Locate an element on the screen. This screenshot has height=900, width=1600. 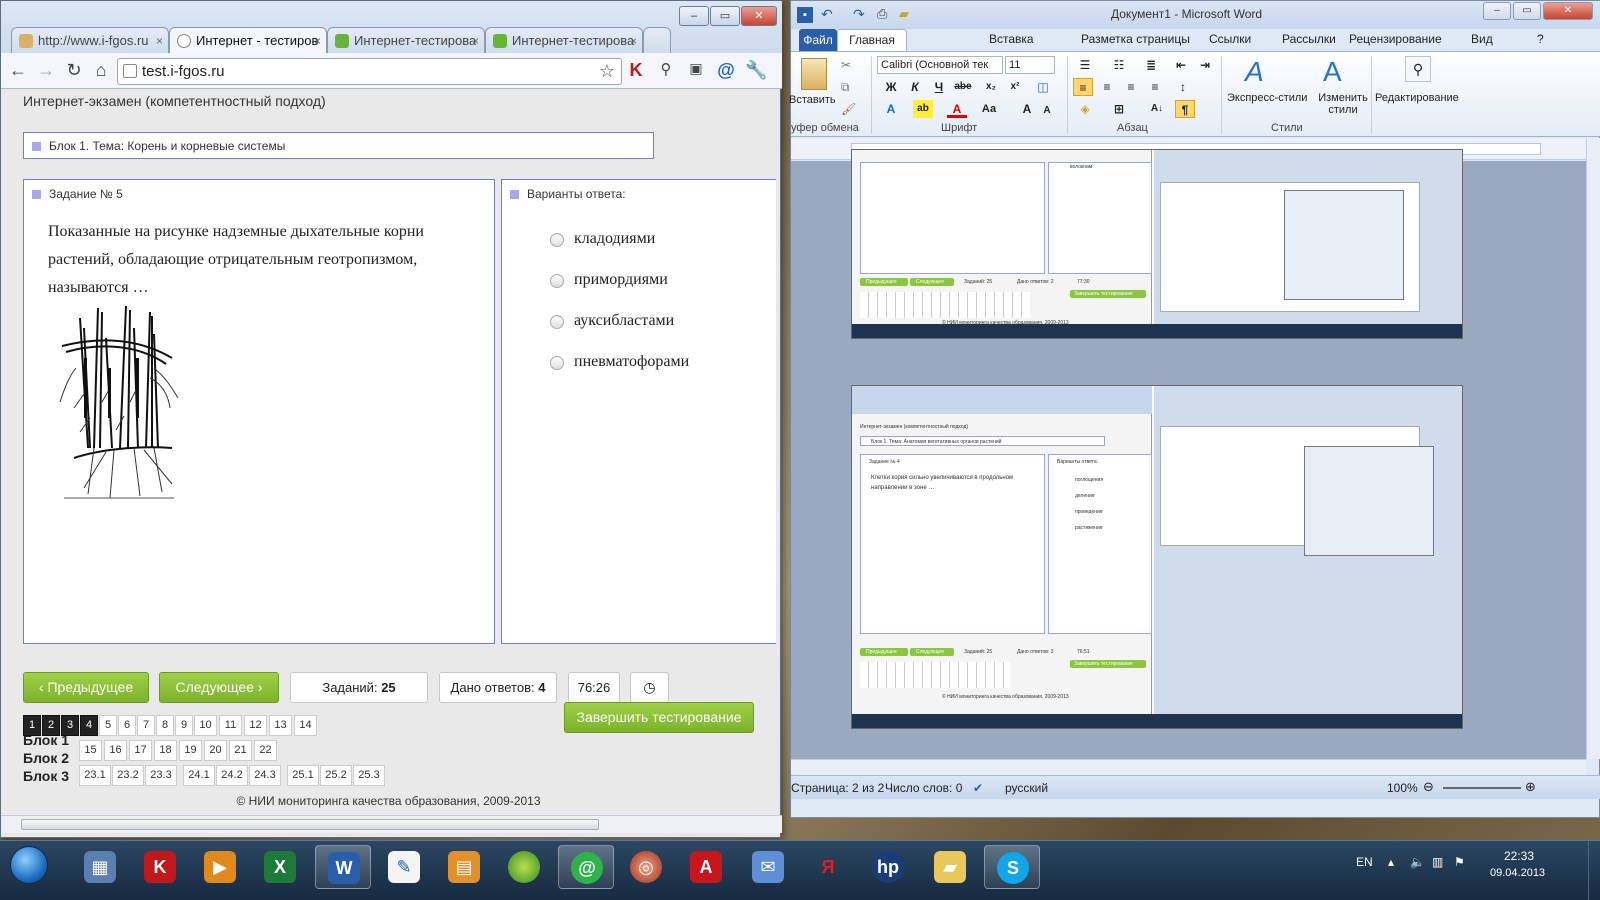
tab-insert: Вставка is located at coordinates (1011, 39).